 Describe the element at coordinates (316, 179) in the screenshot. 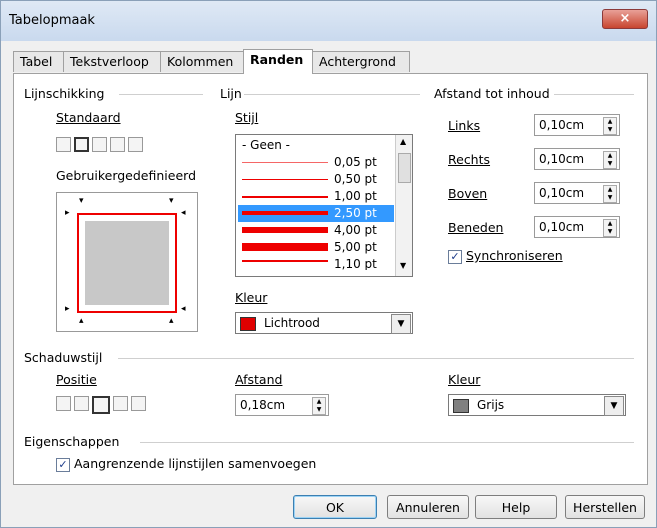

I see `list-item: 0,50 pt` at that location.